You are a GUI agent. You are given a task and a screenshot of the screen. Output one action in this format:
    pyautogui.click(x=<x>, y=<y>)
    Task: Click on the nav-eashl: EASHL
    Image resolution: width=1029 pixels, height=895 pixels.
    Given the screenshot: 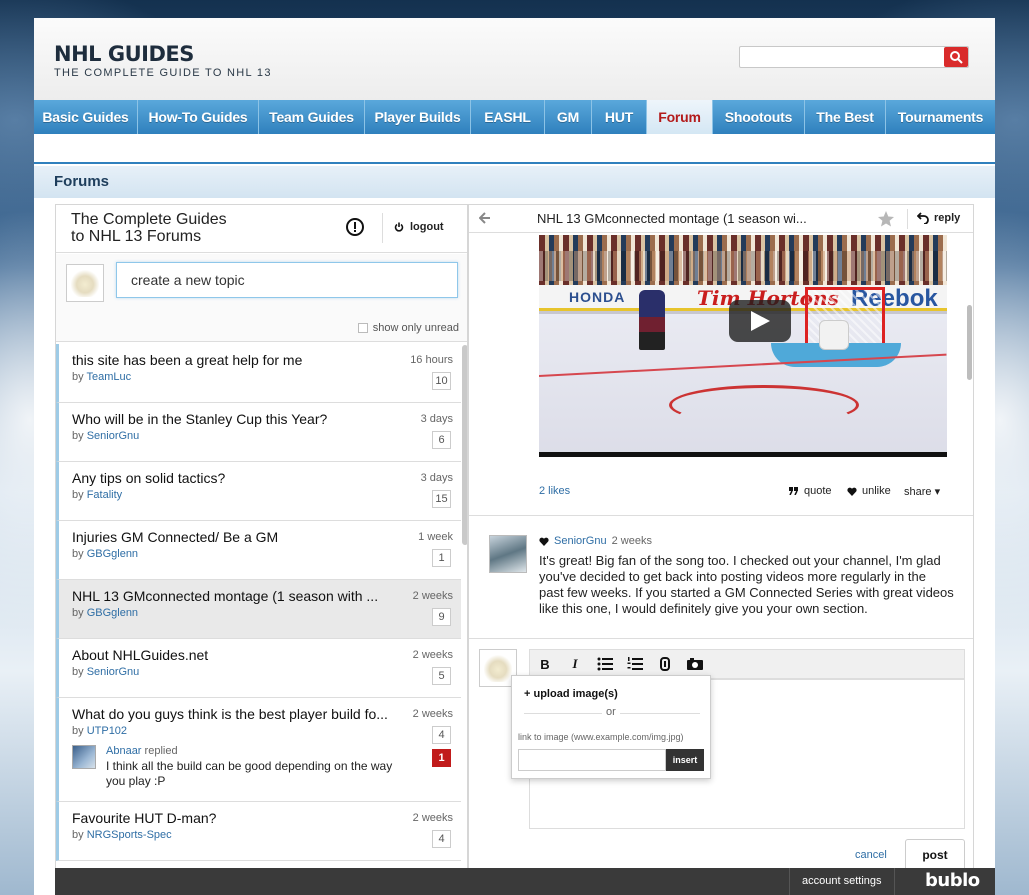 What is the action you would take?
    pyautogui.click(x=508, y=117)
    